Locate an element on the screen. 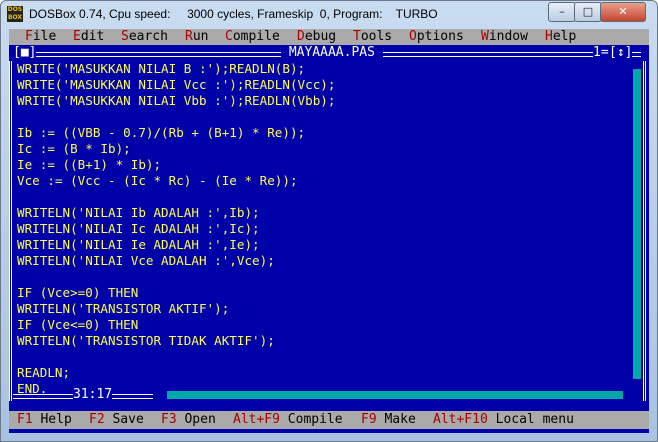 Image resolution: width=658 pixels, height=442 pixels. menu-tools: Tools is located at coordinates (372, 37).